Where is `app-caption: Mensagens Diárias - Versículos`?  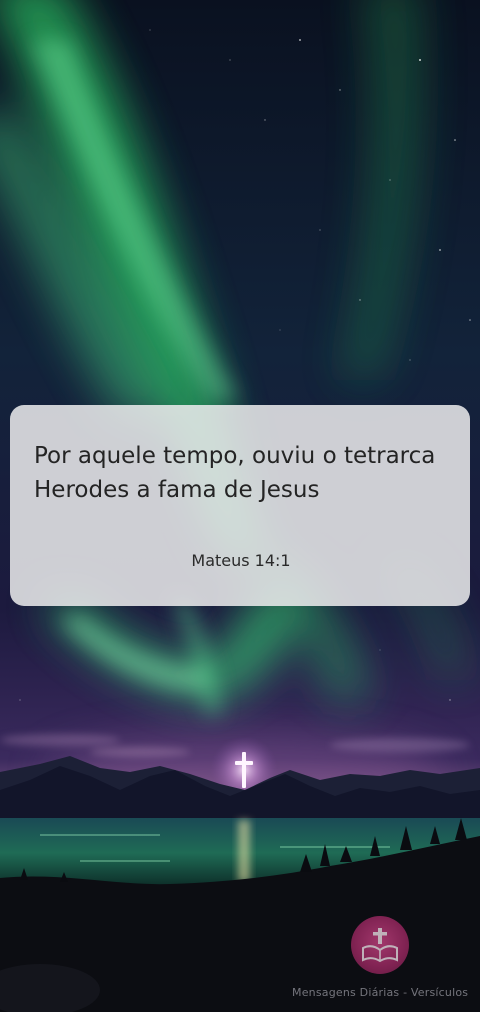
app-caption: Mensagens Diárias - Versículos is located at coordinates (380, 992).